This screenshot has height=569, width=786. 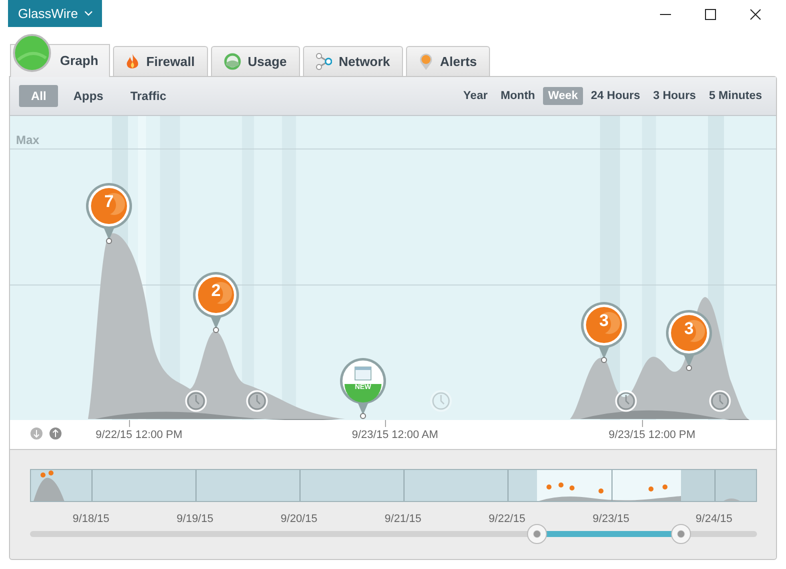 What do you see at coordinates (755, 14) in the screenshot?
I see `close-icon` at bounding box center [755, 14].